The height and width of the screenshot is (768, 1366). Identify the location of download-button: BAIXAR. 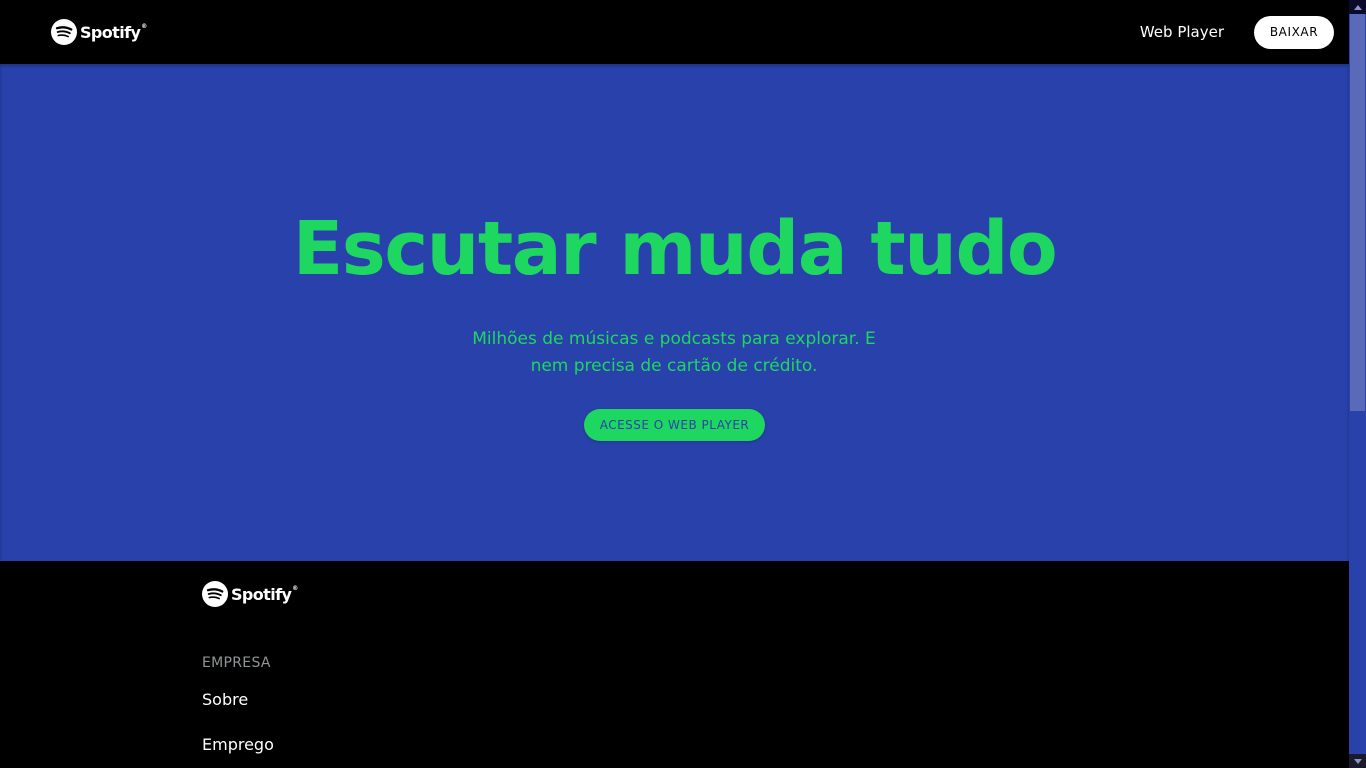
(1294, 32).